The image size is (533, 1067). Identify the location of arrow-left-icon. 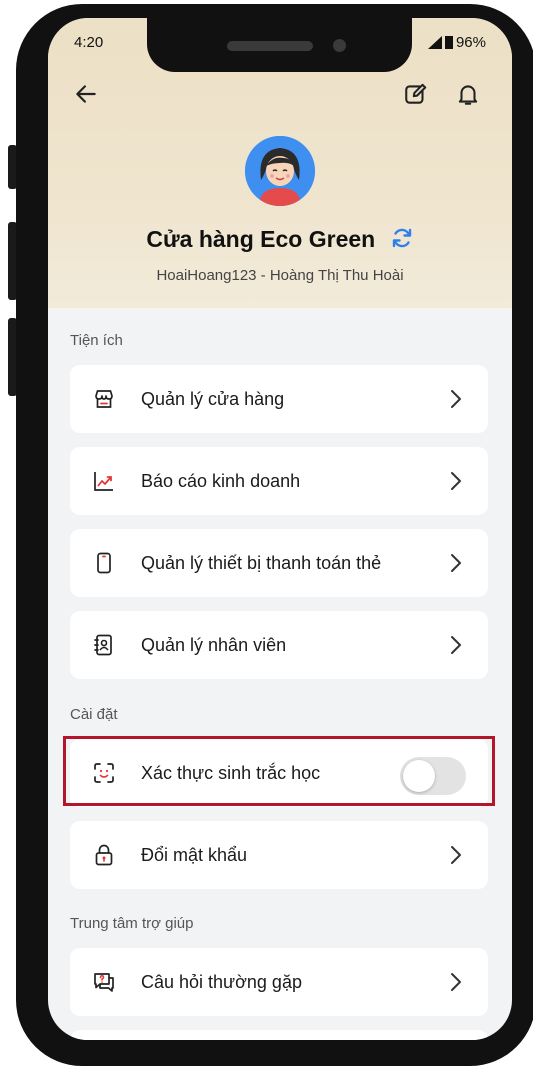
(86, 94).